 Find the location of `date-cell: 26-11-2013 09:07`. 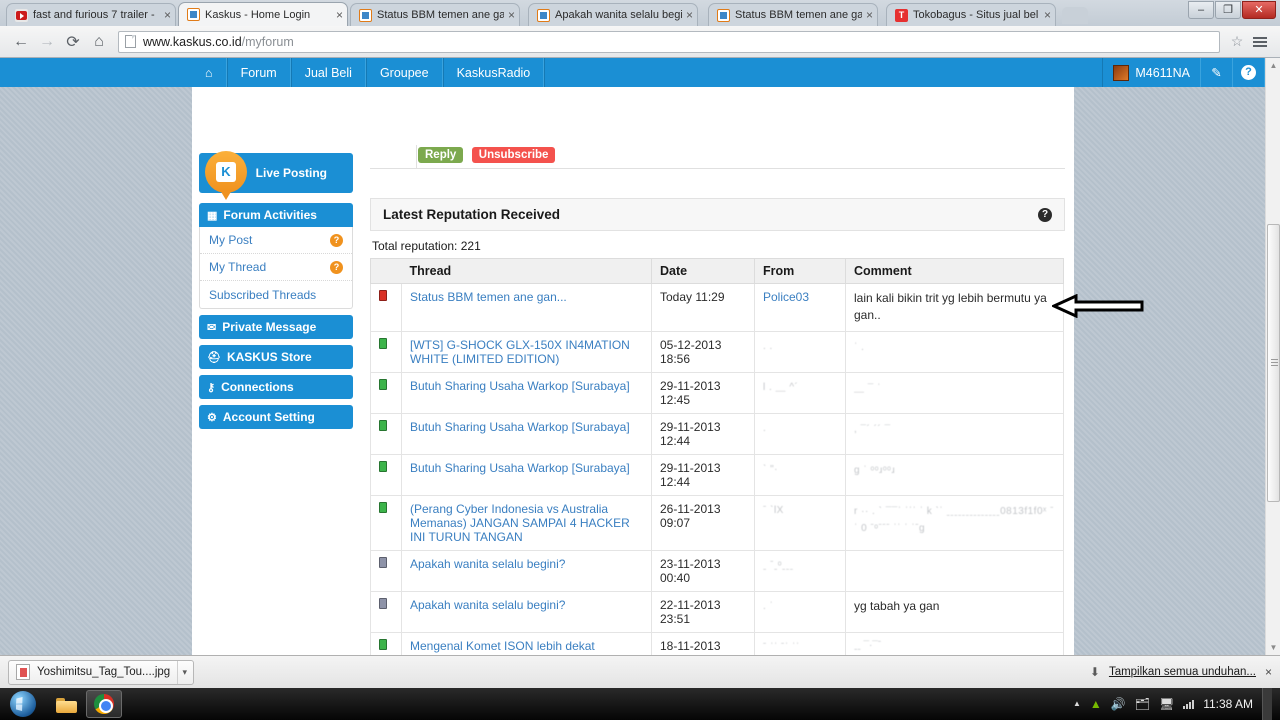

date-cell: 26-11-2013 09:07 is located at coordinates (703, 522).